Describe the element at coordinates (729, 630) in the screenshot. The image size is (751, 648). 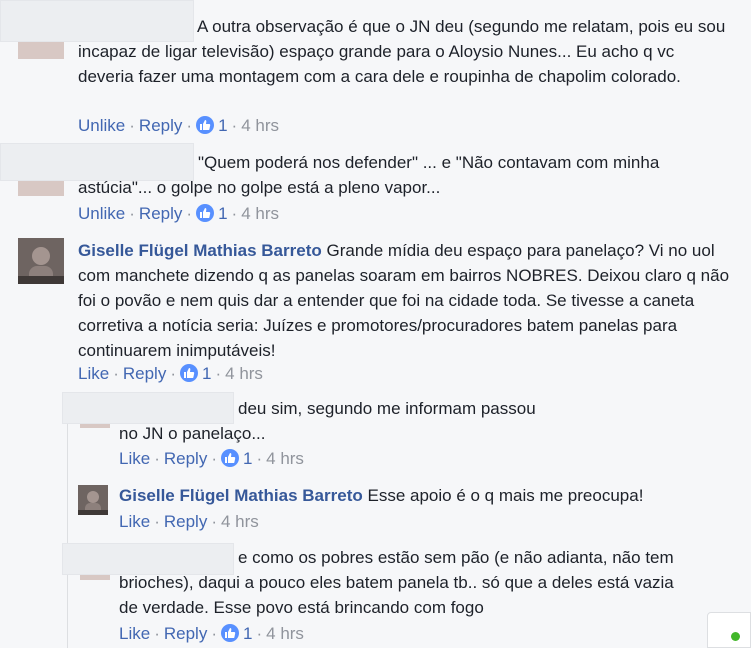
I see `chat-status-indicator` at that location.